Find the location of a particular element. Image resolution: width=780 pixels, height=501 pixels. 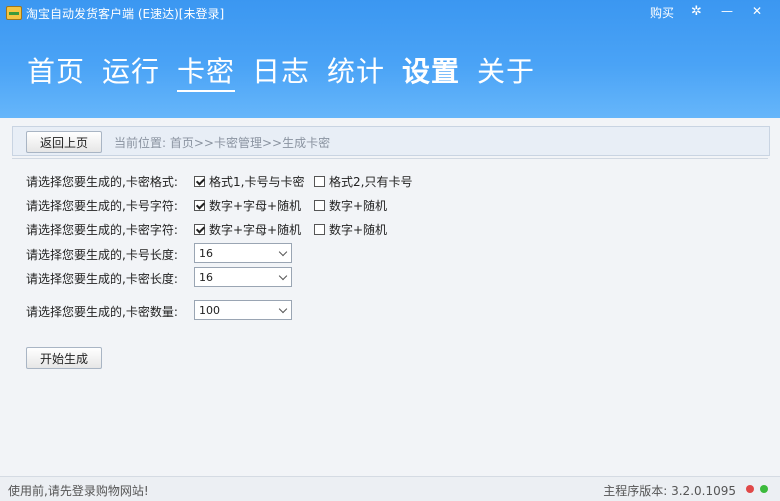

login-status: [未登录] is located at coordinates (201, 14).